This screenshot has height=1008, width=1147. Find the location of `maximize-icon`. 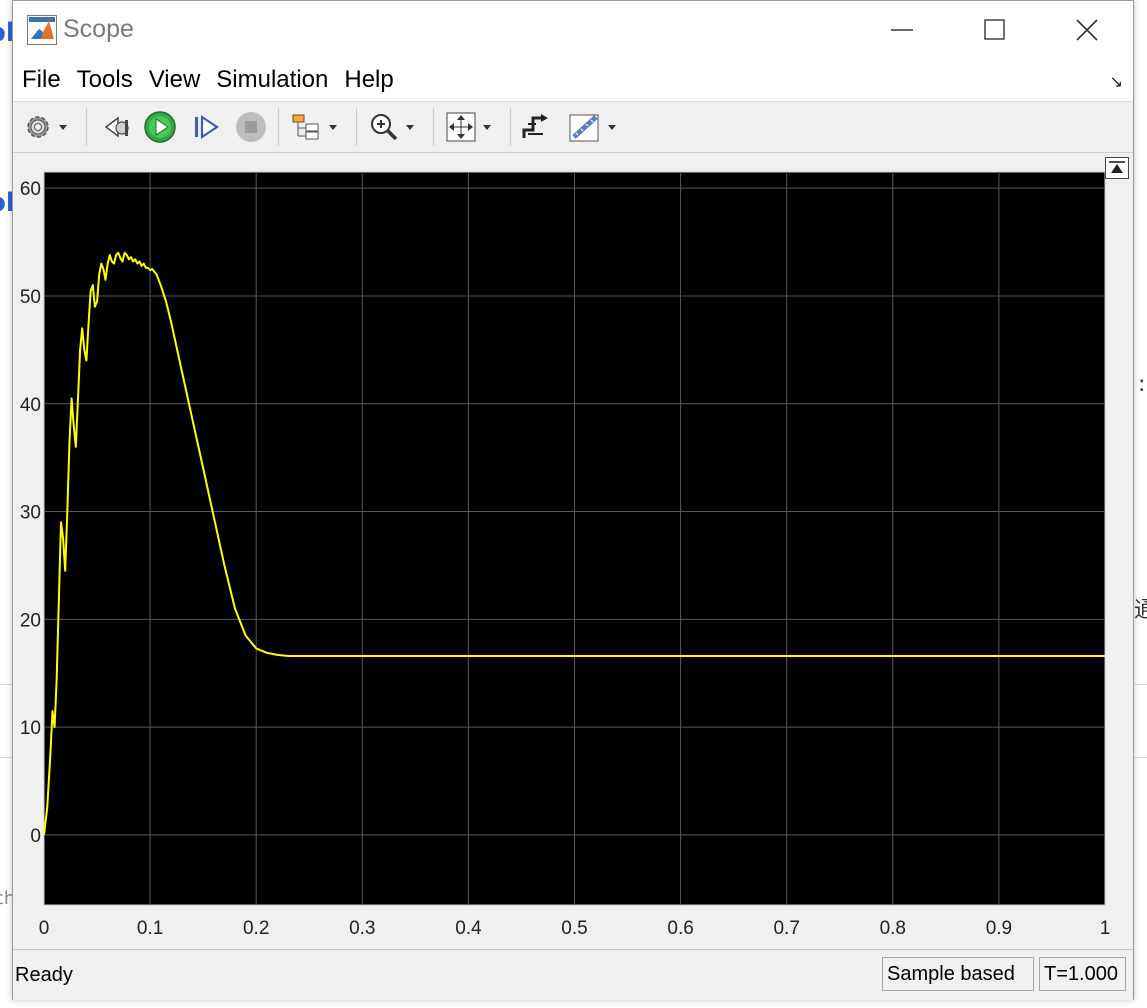

maximize-icon is located at coordinates (994, 29).